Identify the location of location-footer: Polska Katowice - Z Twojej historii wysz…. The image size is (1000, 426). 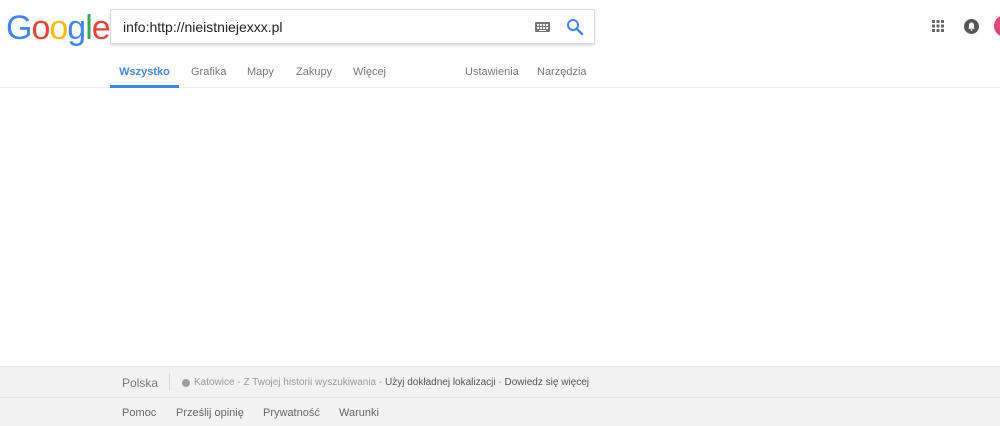
(500, 382).